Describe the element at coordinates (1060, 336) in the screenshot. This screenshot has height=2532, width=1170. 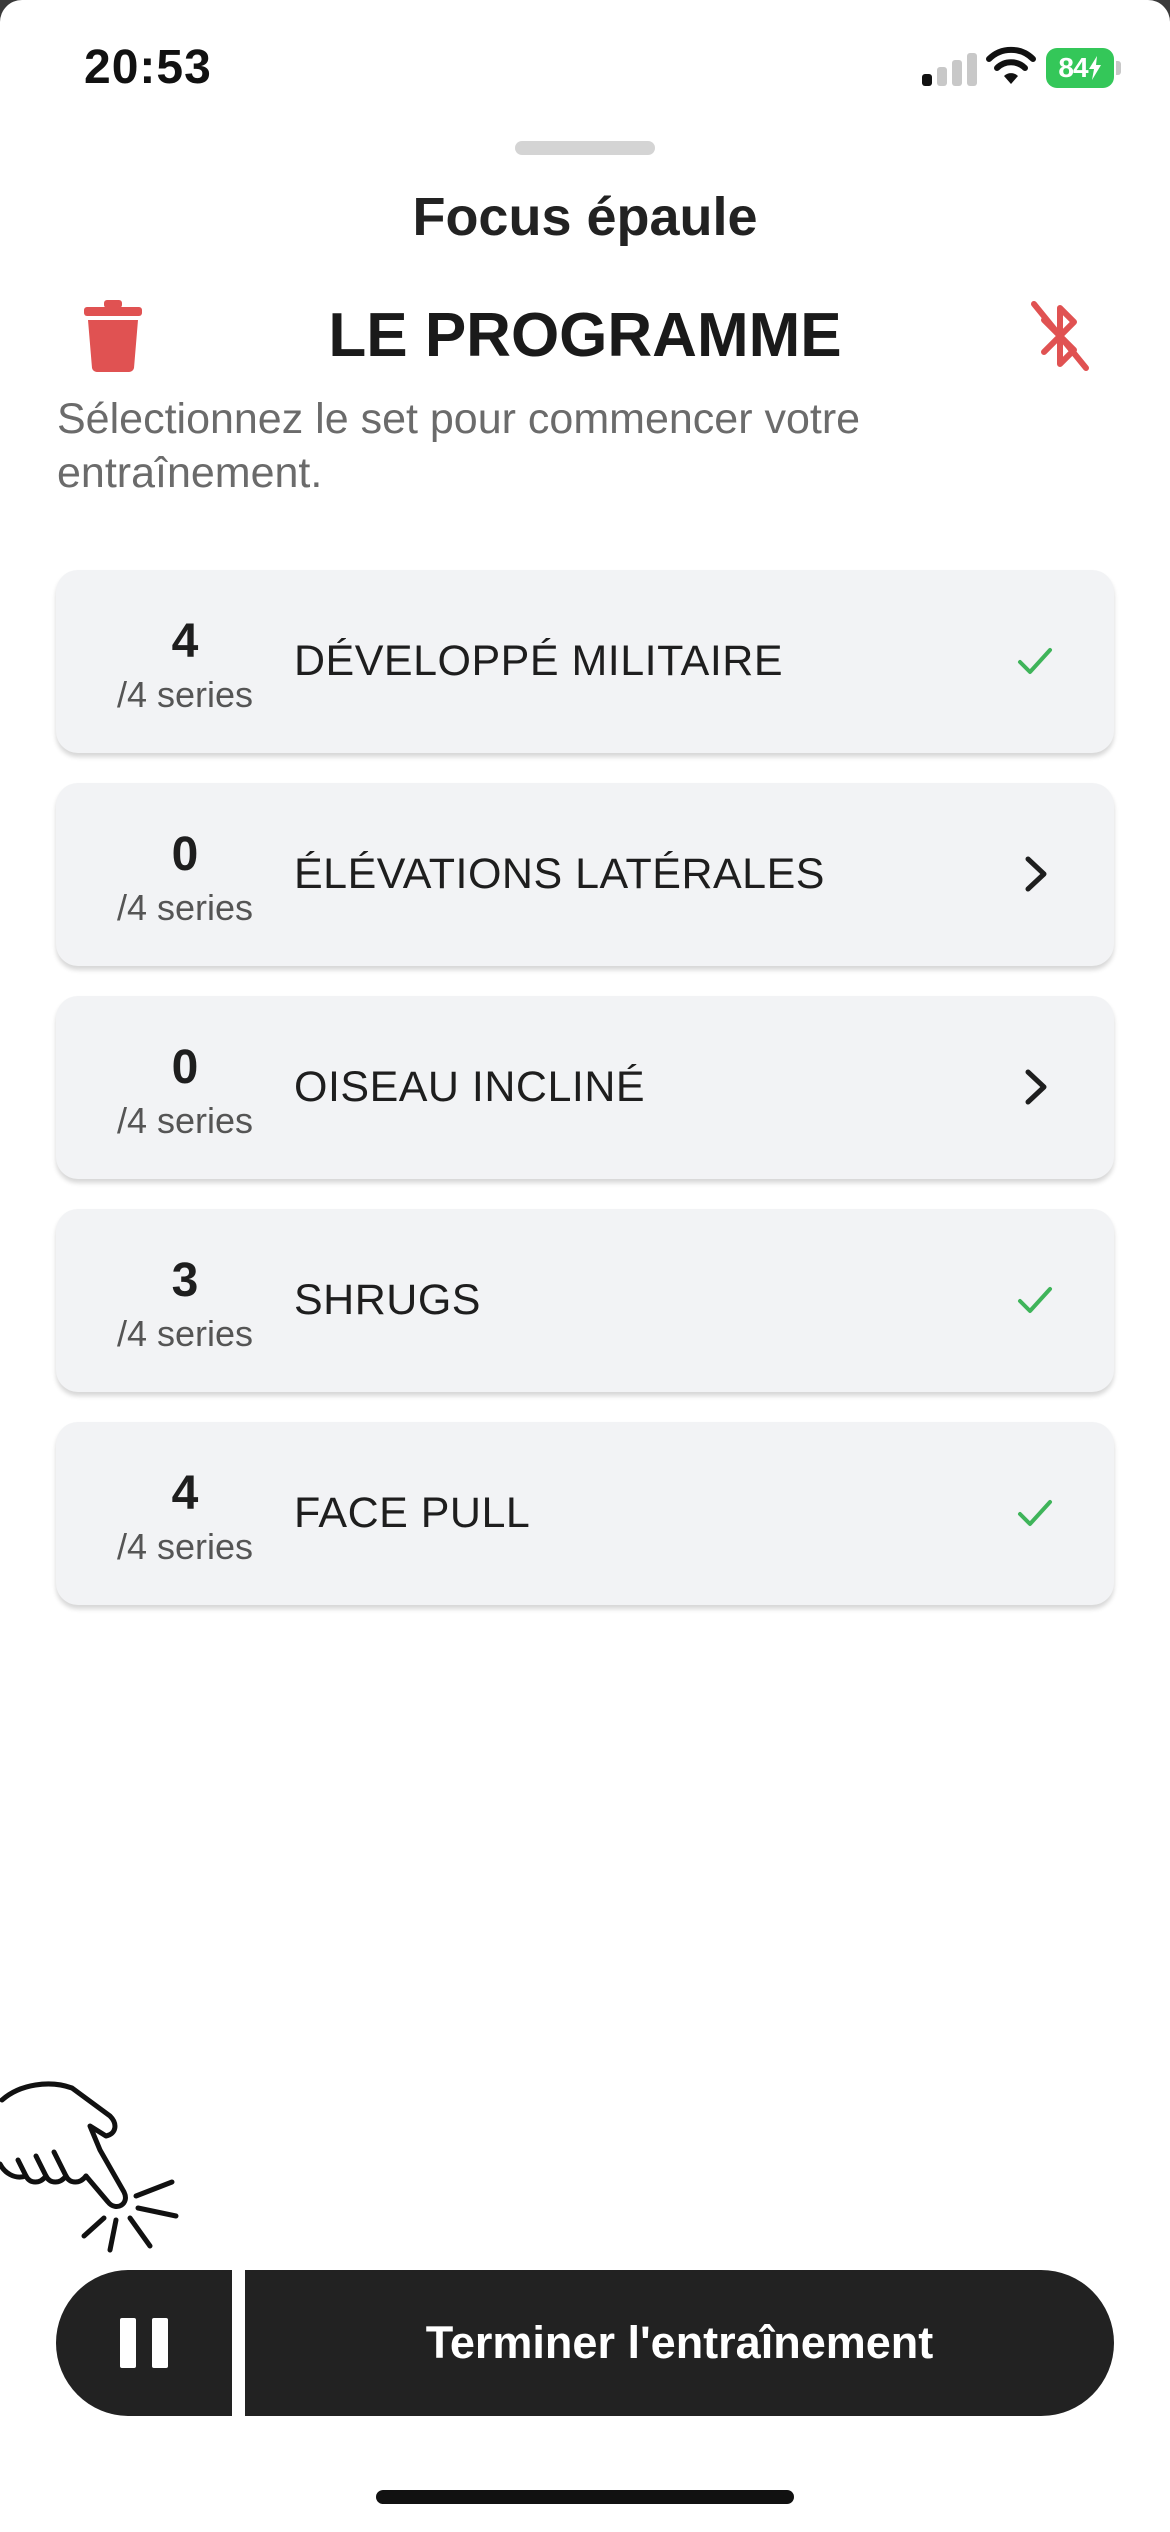
I see `bluetooth-off-icon` at that location.